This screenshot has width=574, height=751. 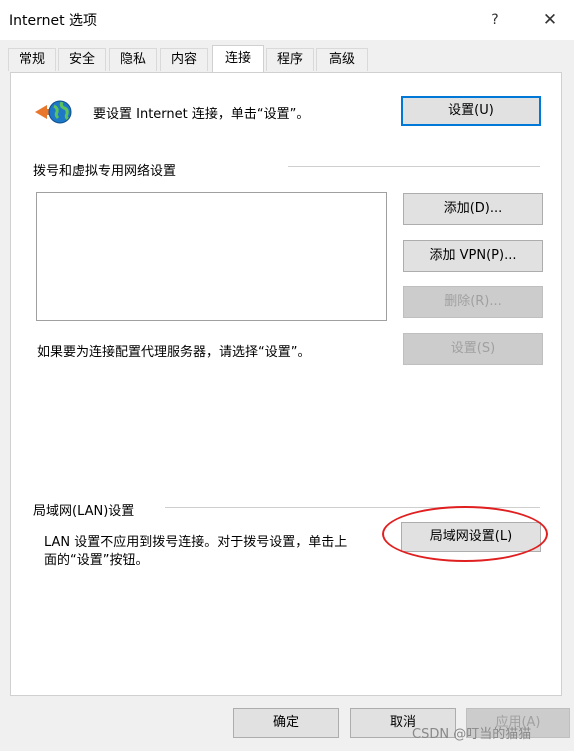 I want to click on tab-advanced: 高级, so click(x=342, y=59).